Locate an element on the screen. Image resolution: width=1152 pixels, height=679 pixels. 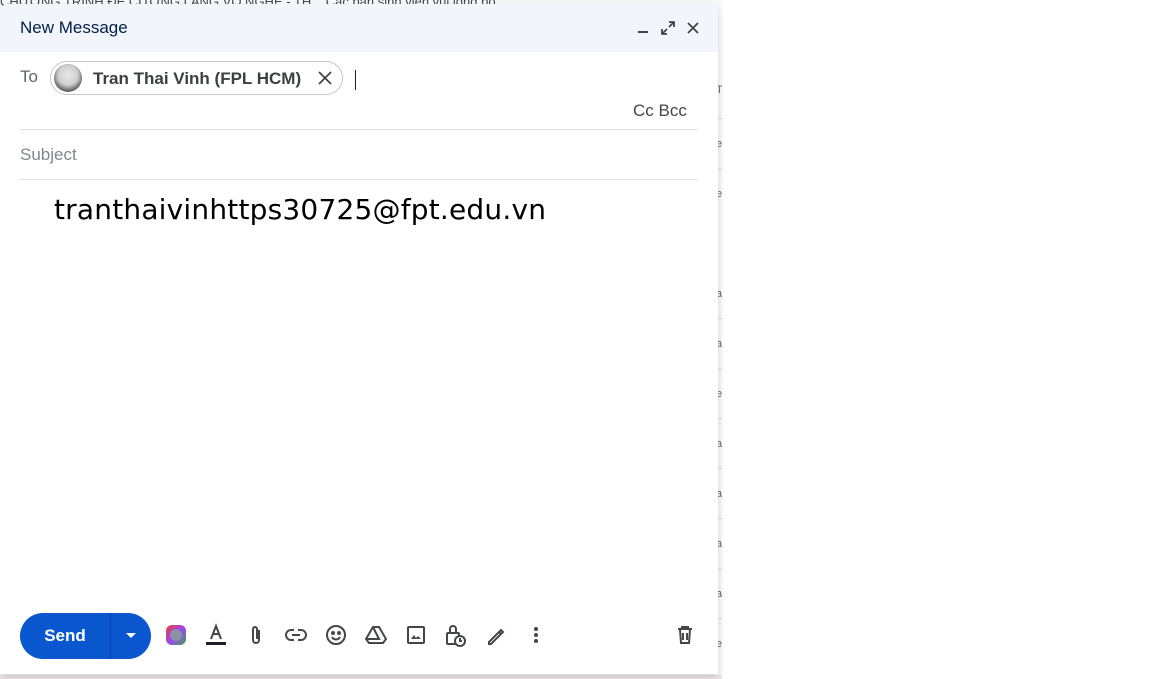
insert-link-icon is located at coordinates (296, 635).